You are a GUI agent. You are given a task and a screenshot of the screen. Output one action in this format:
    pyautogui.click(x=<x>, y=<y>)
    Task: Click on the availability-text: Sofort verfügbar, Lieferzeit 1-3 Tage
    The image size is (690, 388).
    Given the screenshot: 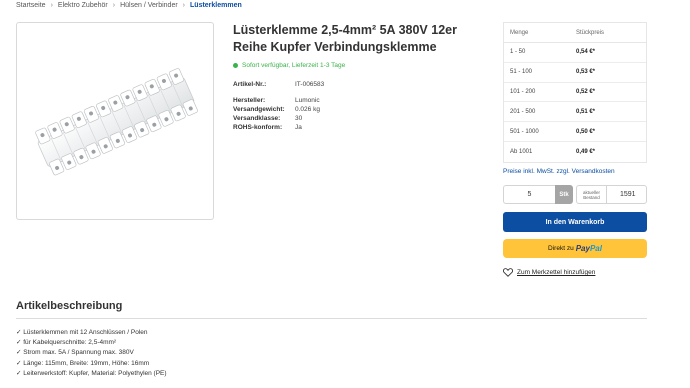 What is the action you would take?
    pyautogui.click(x=294, y=65)
    